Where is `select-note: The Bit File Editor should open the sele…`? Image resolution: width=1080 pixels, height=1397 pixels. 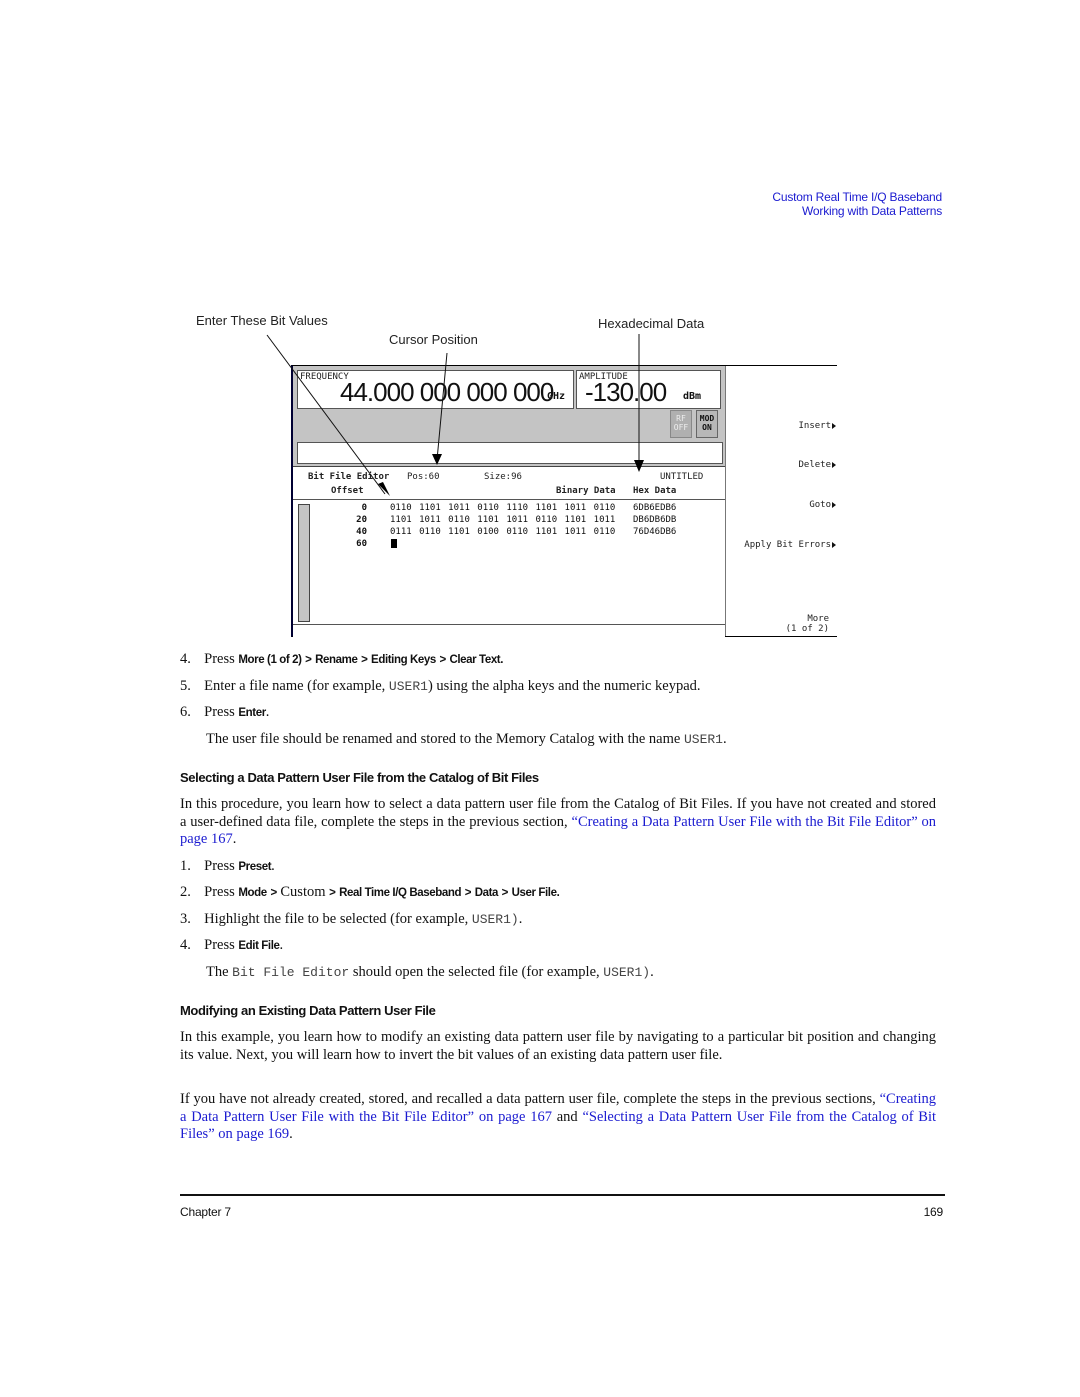 select-note: The Bit File Editor should open the sele… is located at coordinates (430, 973).